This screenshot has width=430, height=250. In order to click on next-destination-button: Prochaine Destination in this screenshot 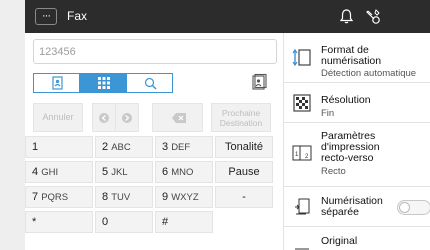, I will do `click(241, 117)`.